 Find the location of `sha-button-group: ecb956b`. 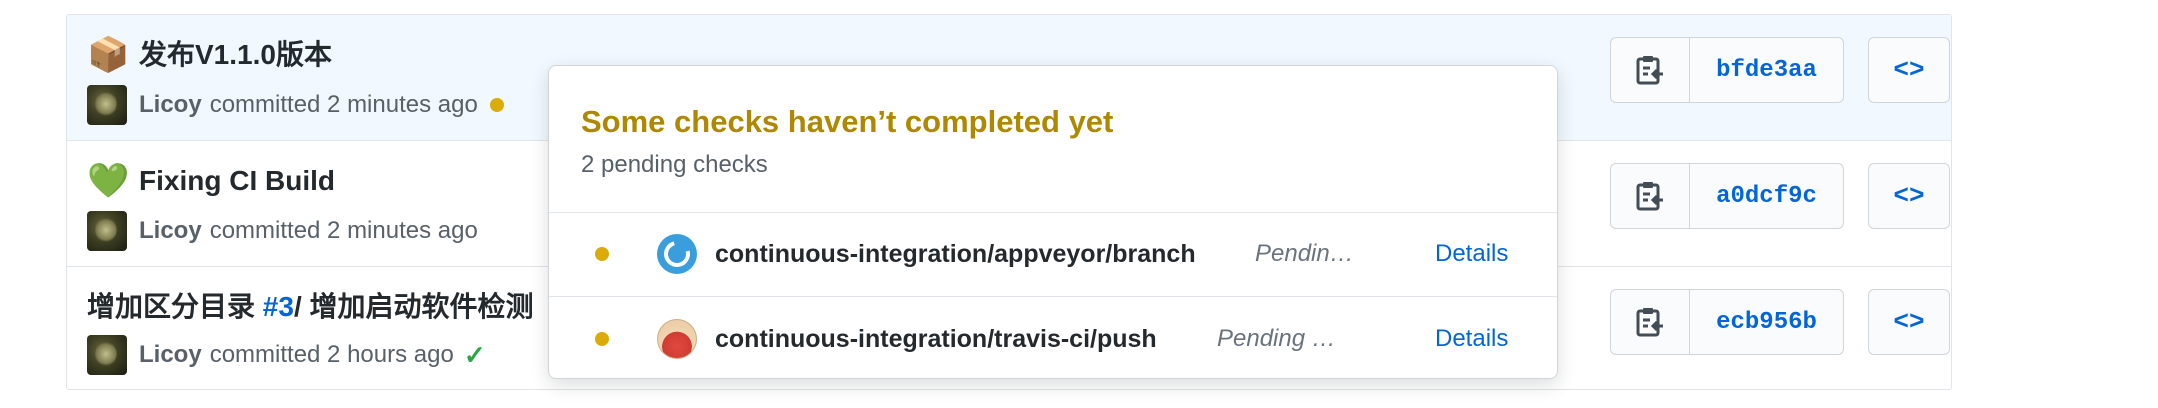

sha-button-group: ecb956b is located at coordinates (1727, 322).